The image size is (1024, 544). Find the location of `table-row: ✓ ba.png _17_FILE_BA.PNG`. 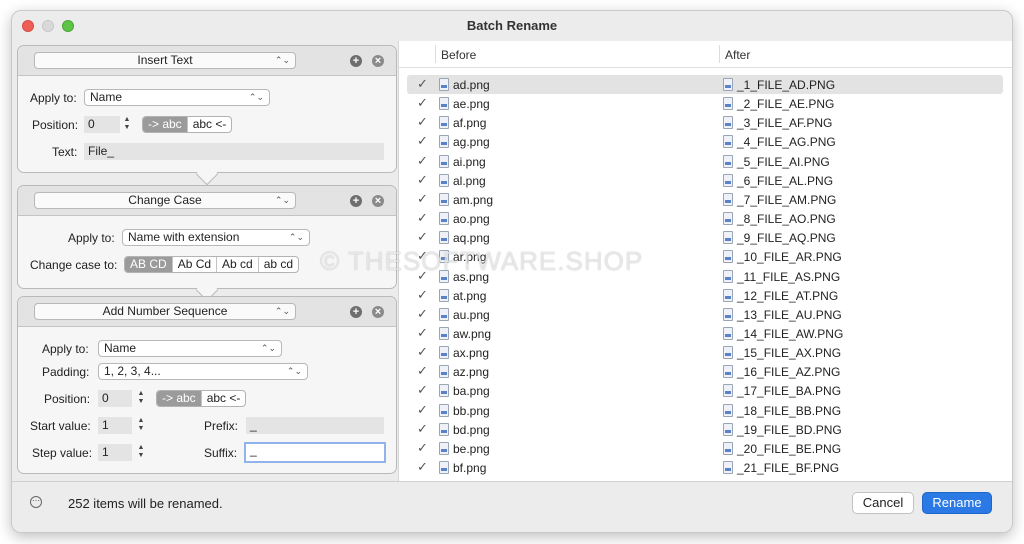

table-row: ✓ ba.png _17_FILE_BA.PNG is located at coordinates (705, 390).